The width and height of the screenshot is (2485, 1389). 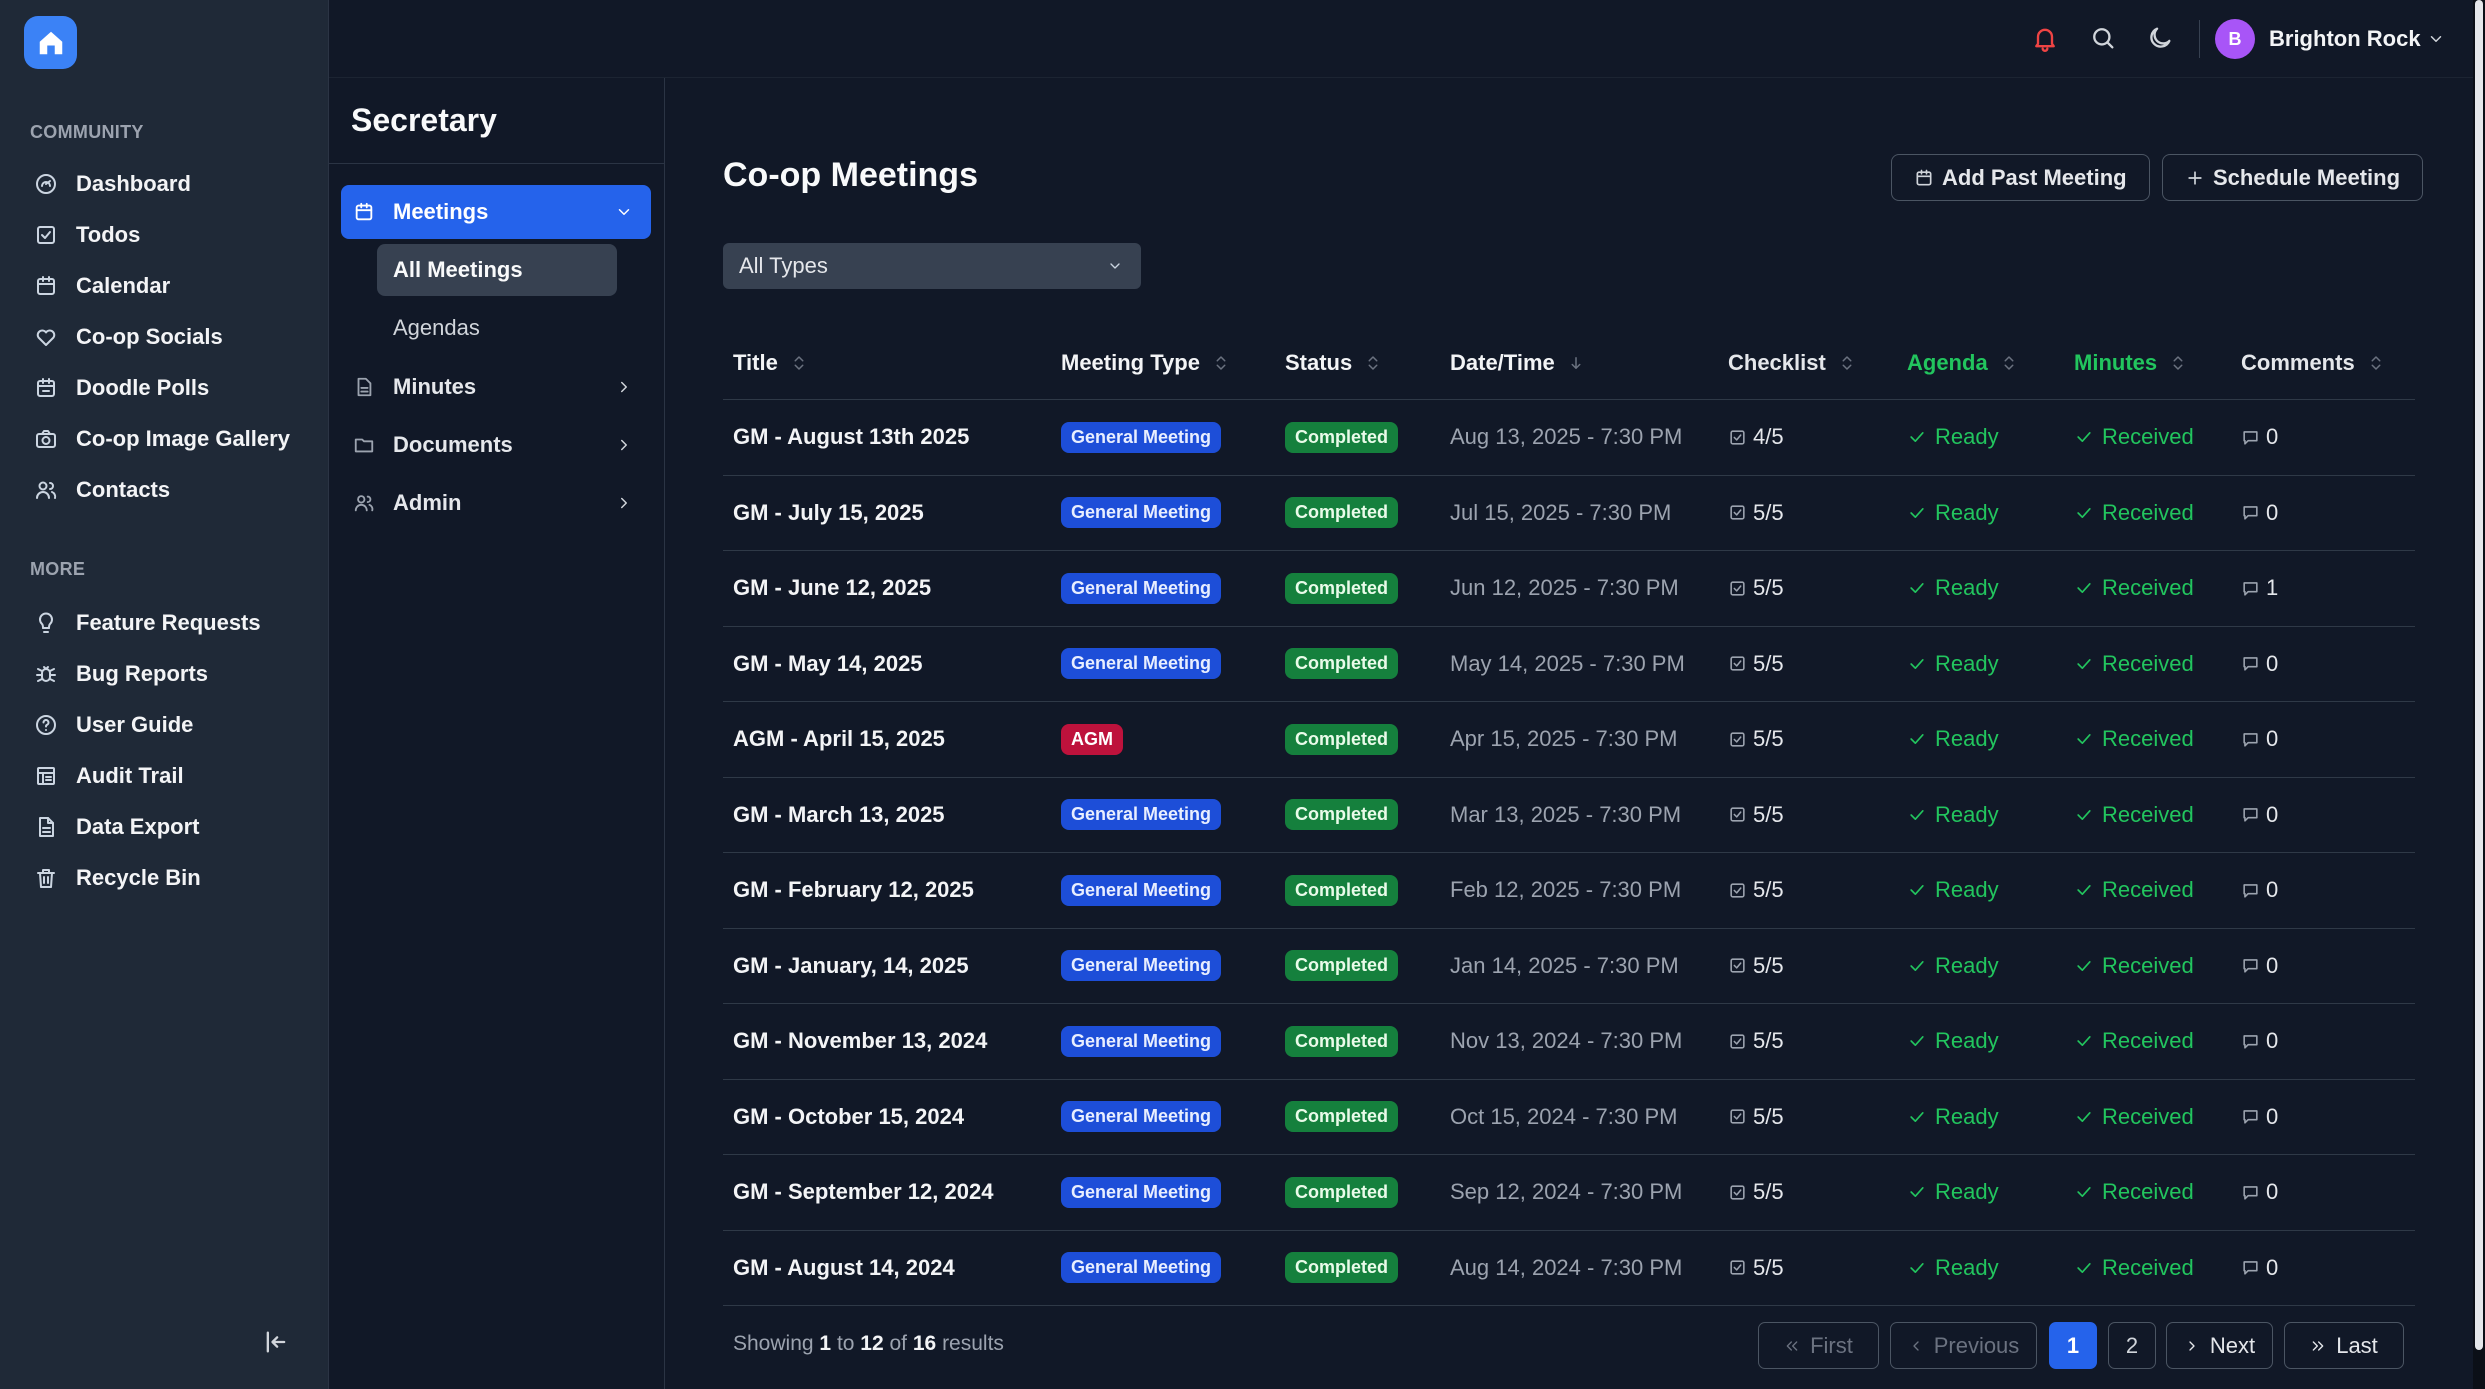 What do you see at coordinates (1145, 362) in the screenshot?
I see `column-header-meeting-type: Meeting Type` at bounding box center [1145, 362].